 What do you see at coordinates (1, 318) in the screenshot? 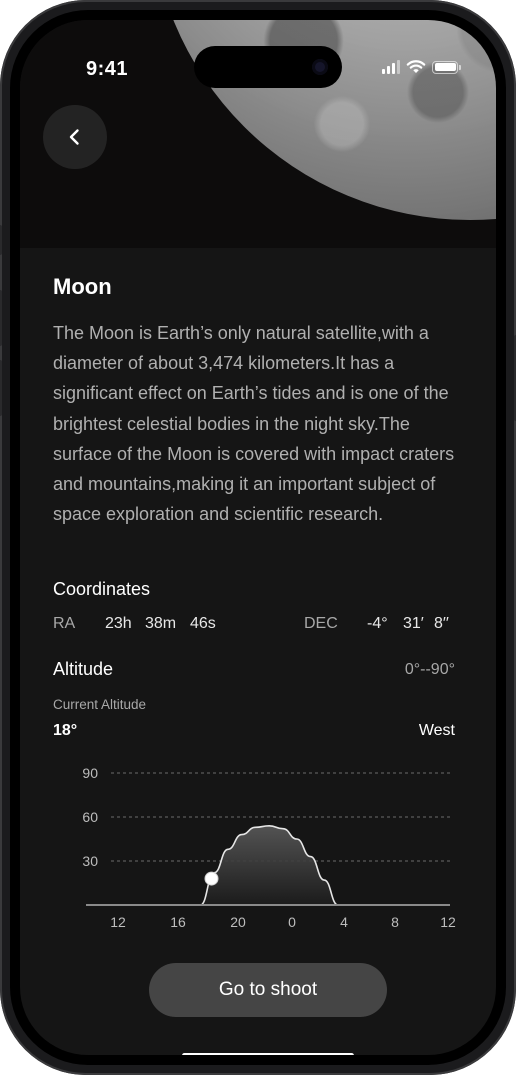
I see `volume-up-button` at bounding box center [1, 318].